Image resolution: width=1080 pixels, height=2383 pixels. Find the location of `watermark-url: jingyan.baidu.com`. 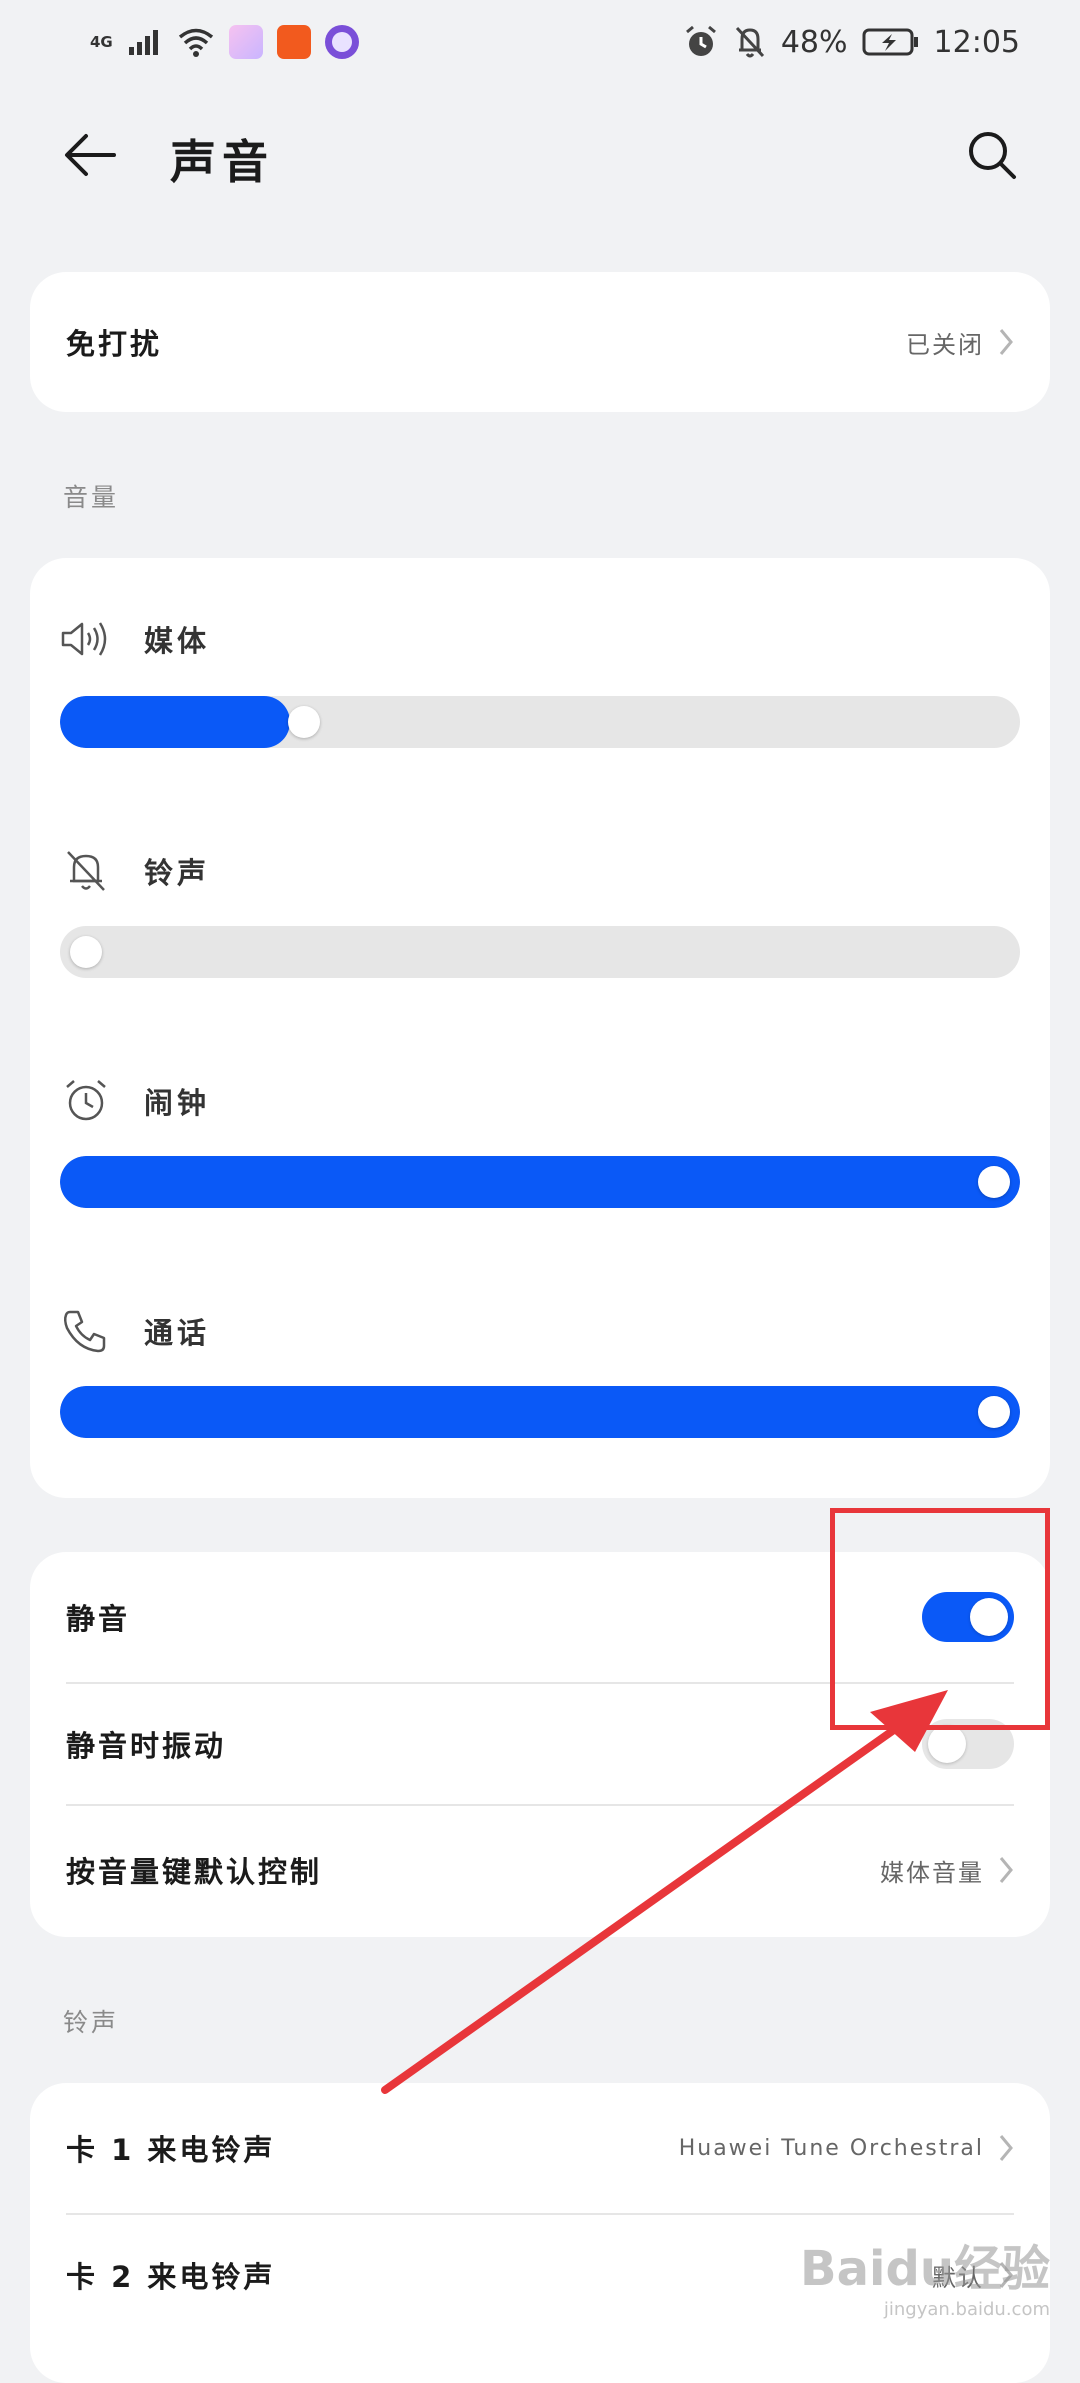

watermark-url: jingyan.baidu.com is located at coordinates (966, 2309).